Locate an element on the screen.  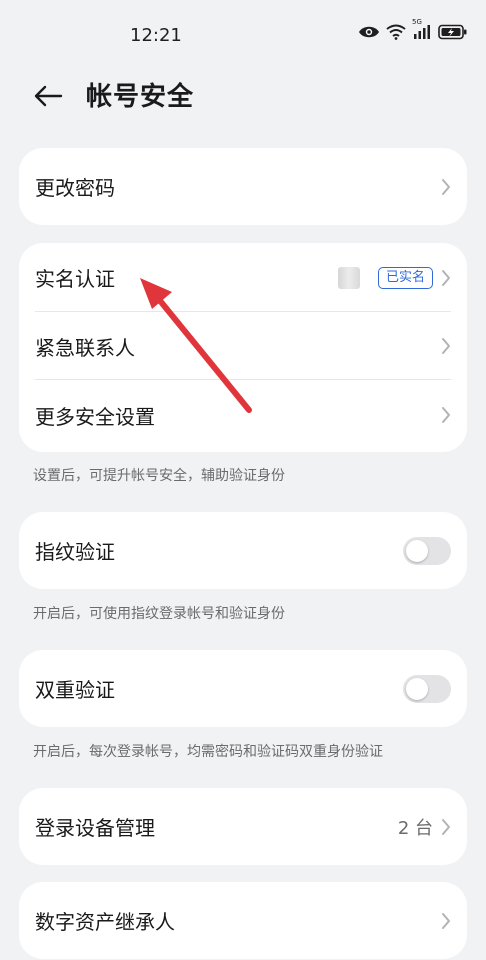
device-management-label: 登录设备管理 is located at coordinates (95, 828).